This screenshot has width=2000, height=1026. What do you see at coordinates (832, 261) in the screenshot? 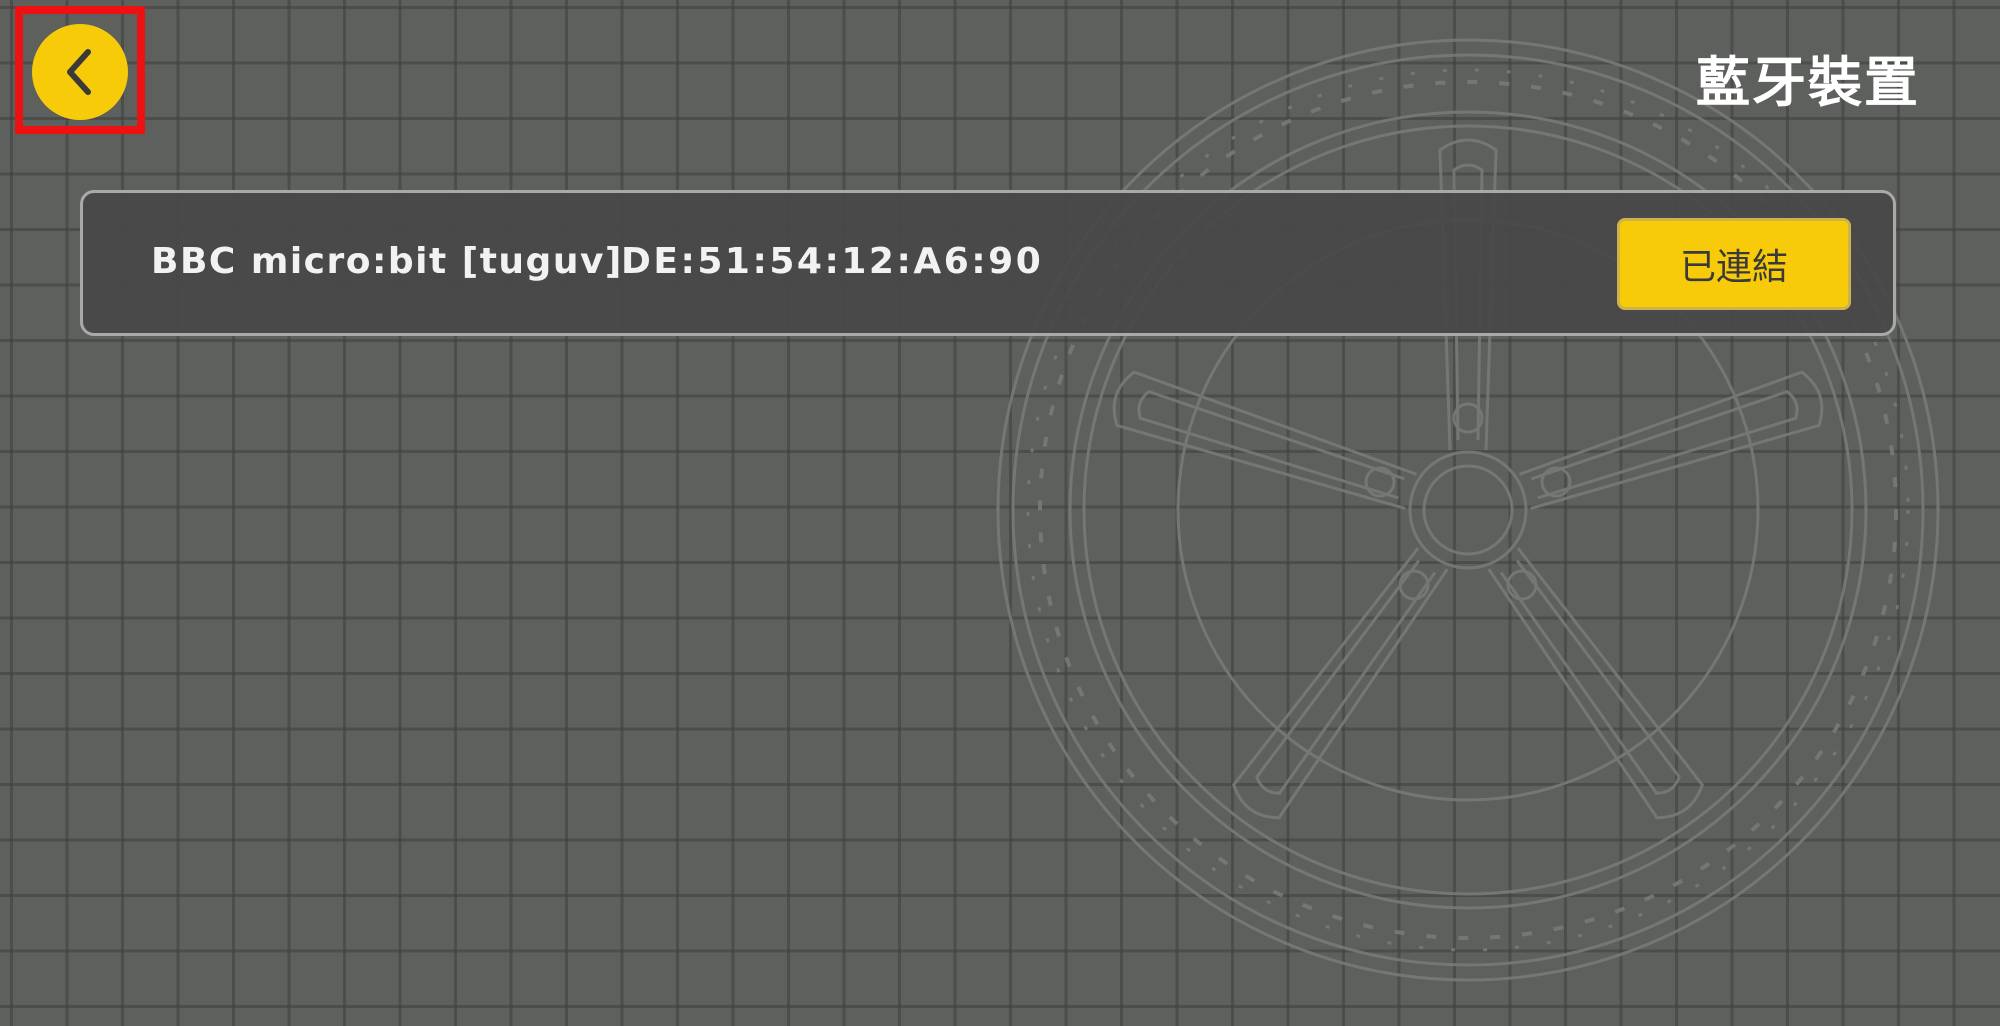
I see `device-address: DE:51:54:12:A6:90` at bounding box center [832, 261].